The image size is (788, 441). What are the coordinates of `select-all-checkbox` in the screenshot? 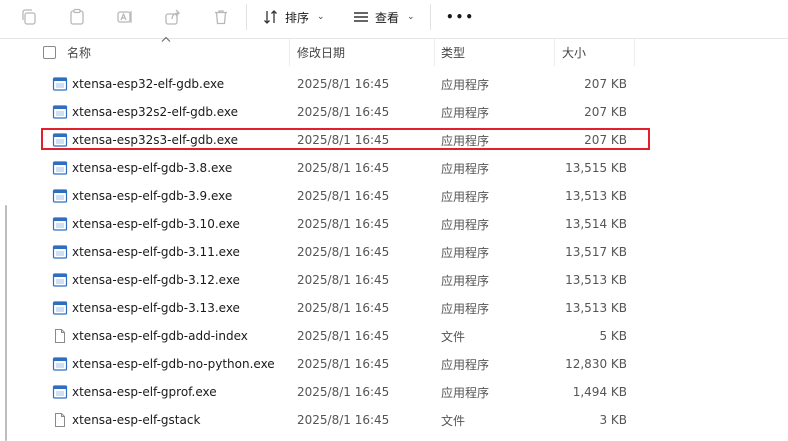 It's located at (49, 52).